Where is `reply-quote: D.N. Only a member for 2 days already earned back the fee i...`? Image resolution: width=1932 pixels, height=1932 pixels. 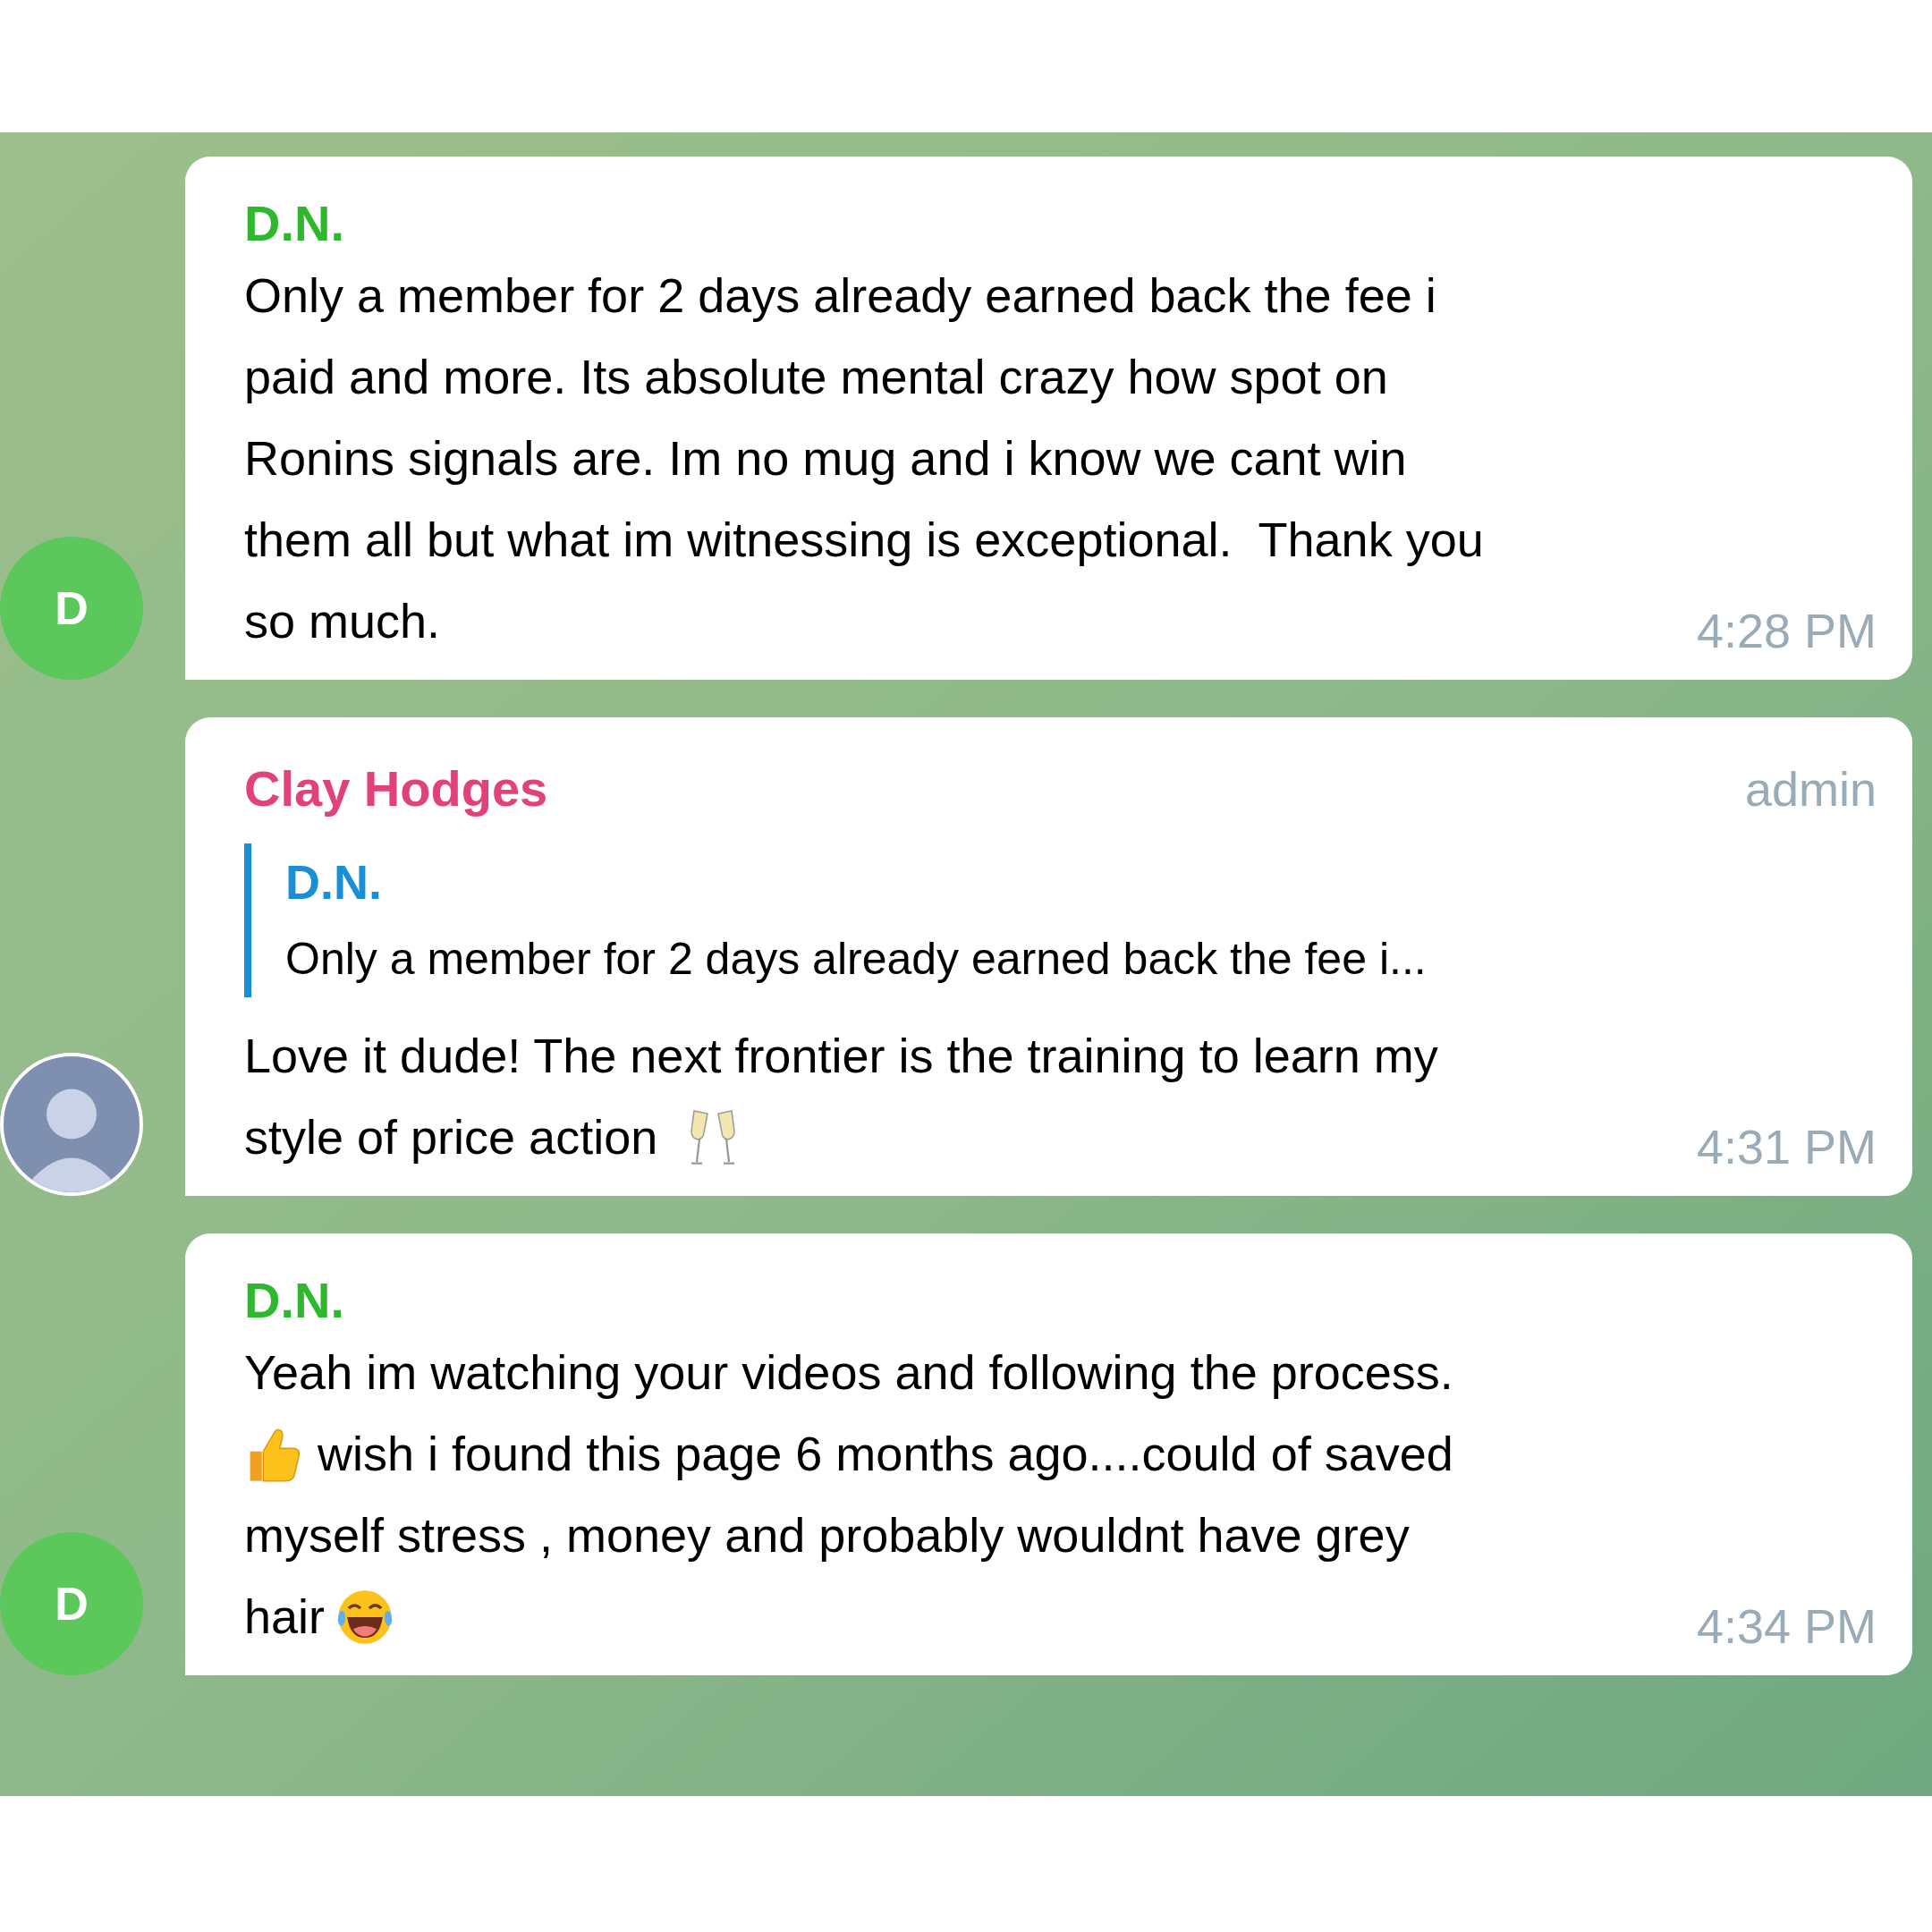 reply-quote: D.N. Only a member for 2 days already earned back the fee i... is located at coordinates (1060, 920).